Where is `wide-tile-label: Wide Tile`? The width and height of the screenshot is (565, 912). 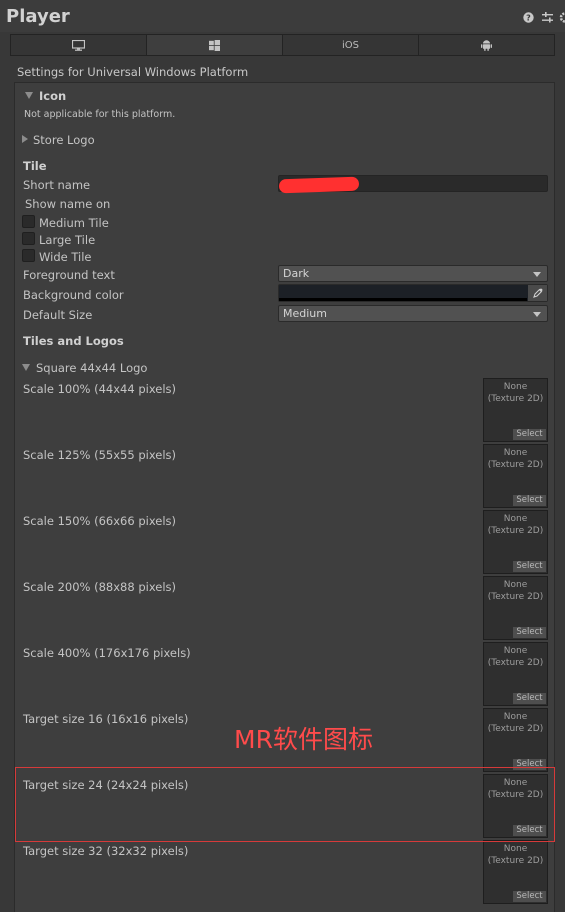 wide-tile-label: Wide Tile is located at coordinates (65, 257).